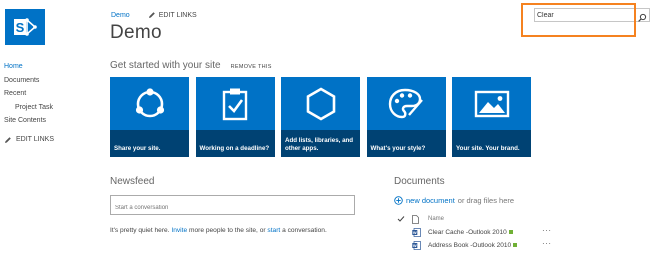  Describe the element at coordinates (320, 143) in the screenshot. I see `tile-label: Add lists, libraries, and other apps.` at that location.